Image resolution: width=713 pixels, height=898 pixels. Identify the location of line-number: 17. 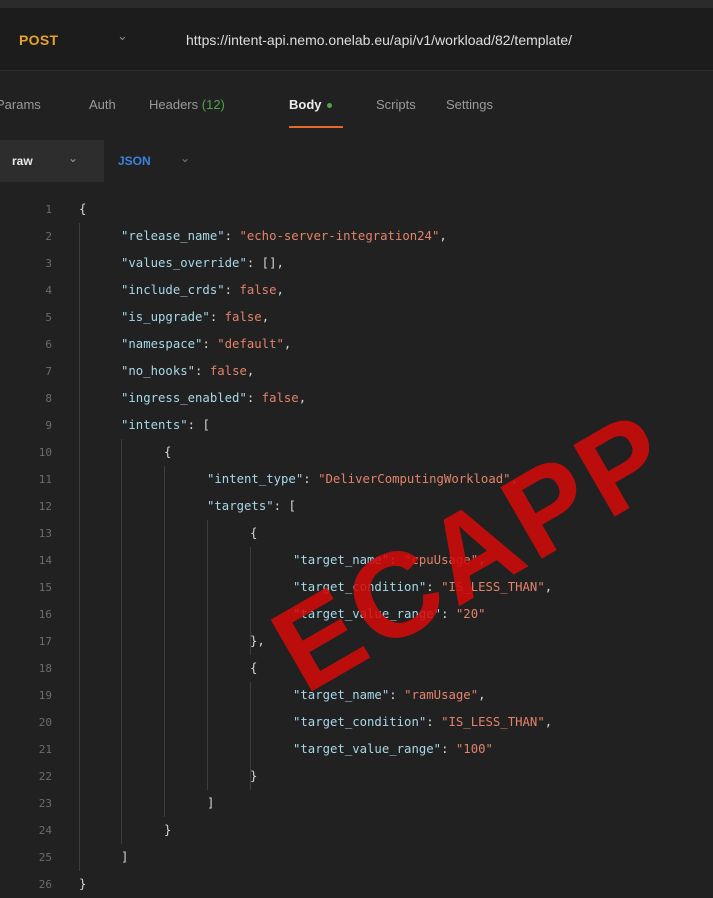
(45, 641).